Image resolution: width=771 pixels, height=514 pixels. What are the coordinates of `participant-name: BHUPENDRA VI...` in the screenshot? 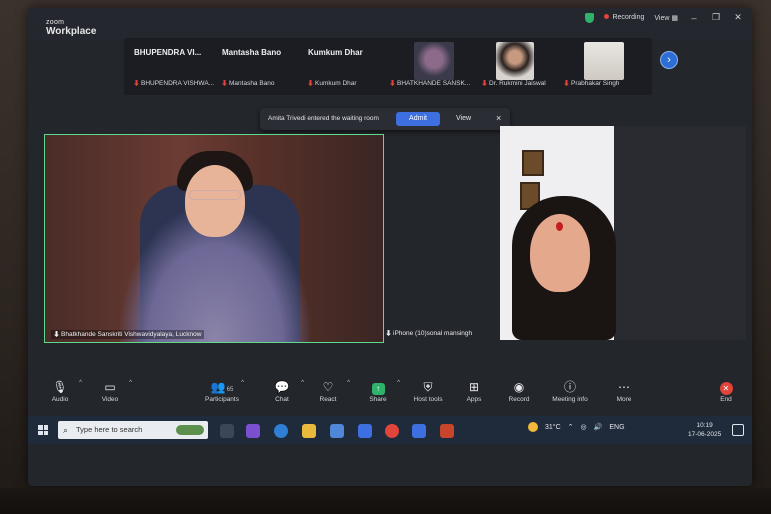 It's located at (168, 52).